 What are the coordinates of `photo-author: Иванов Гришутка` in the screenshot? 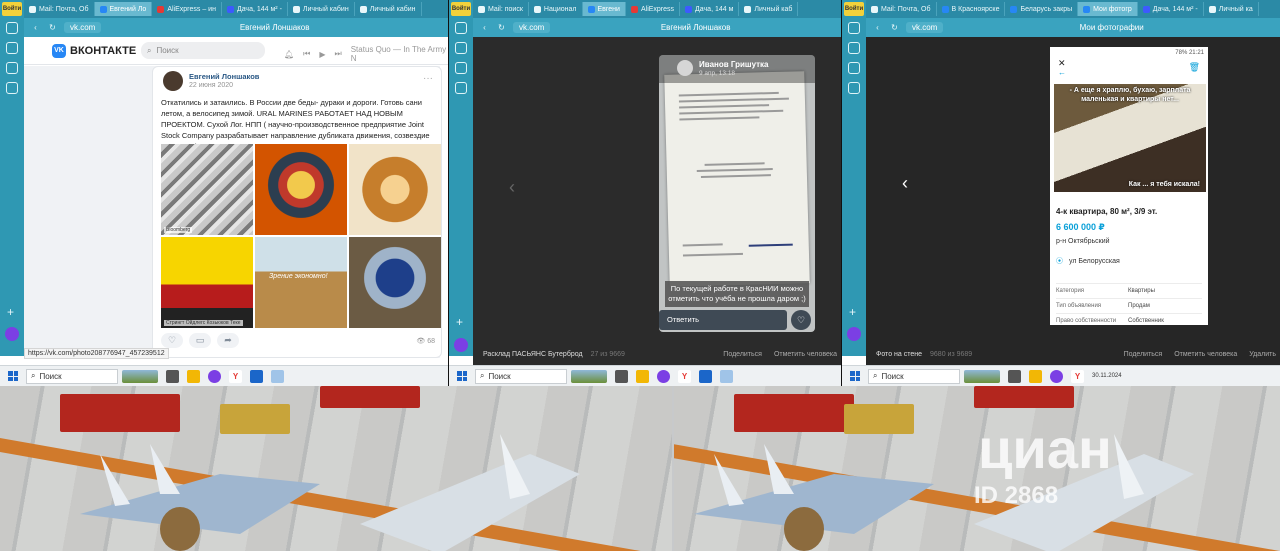 It's located at (734, 64).